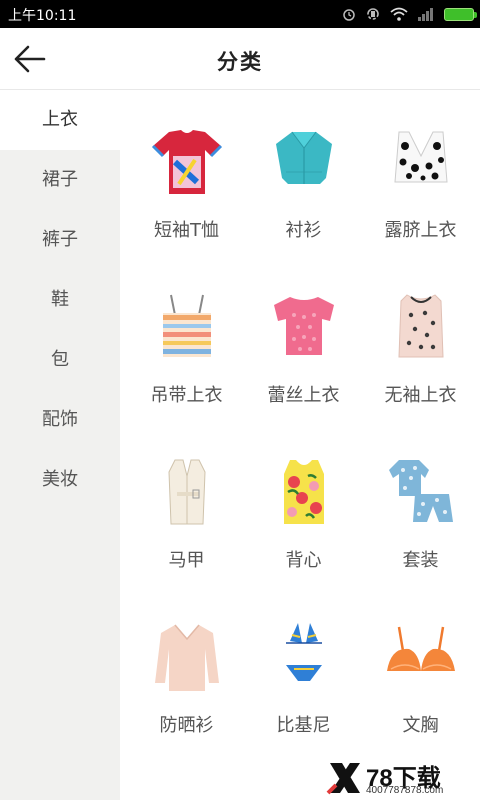 The height and width of the screenshot is (800, 480). I want to click on sidebar-item-shoes: 鞋, so click(60, 300).